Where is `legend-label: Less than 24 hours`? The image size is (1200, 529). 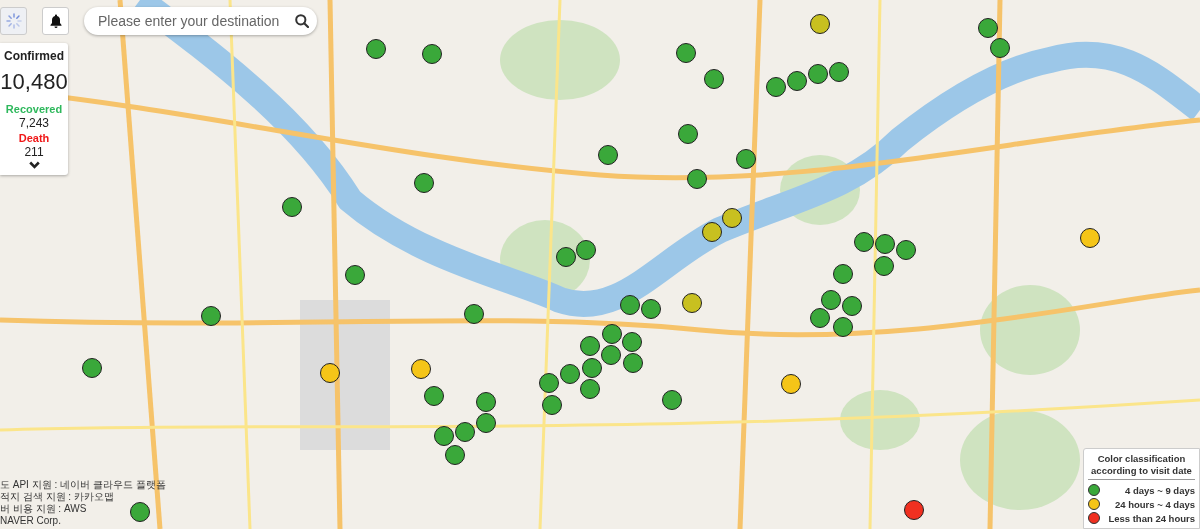 legend-label: Less than 24 hours is located at coordinates (1151, 518).